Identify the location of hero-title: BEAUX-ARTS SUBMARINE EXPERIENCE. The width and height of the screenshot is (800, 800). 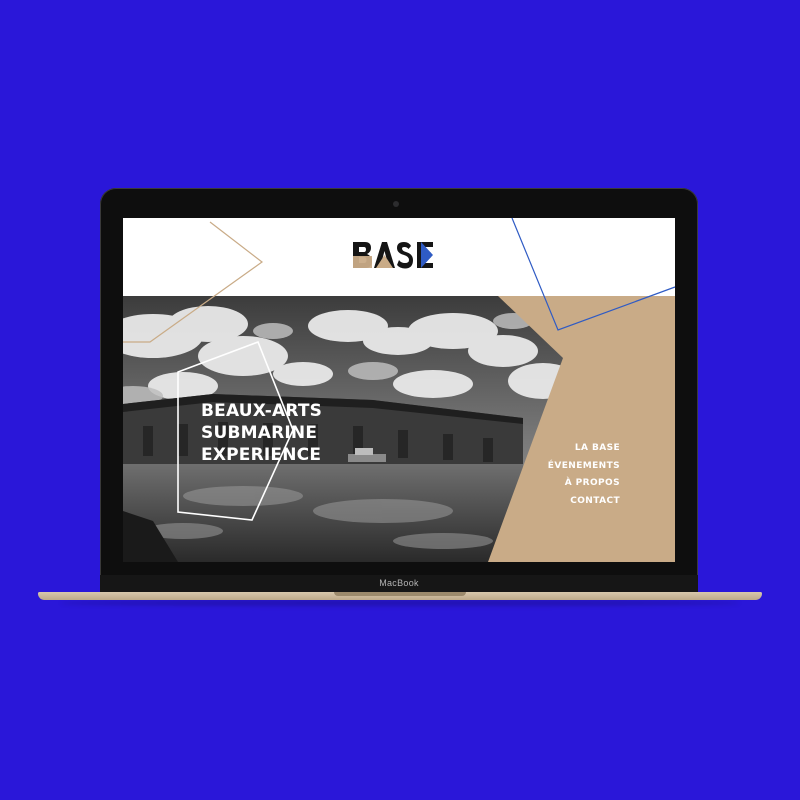
(261, 433).